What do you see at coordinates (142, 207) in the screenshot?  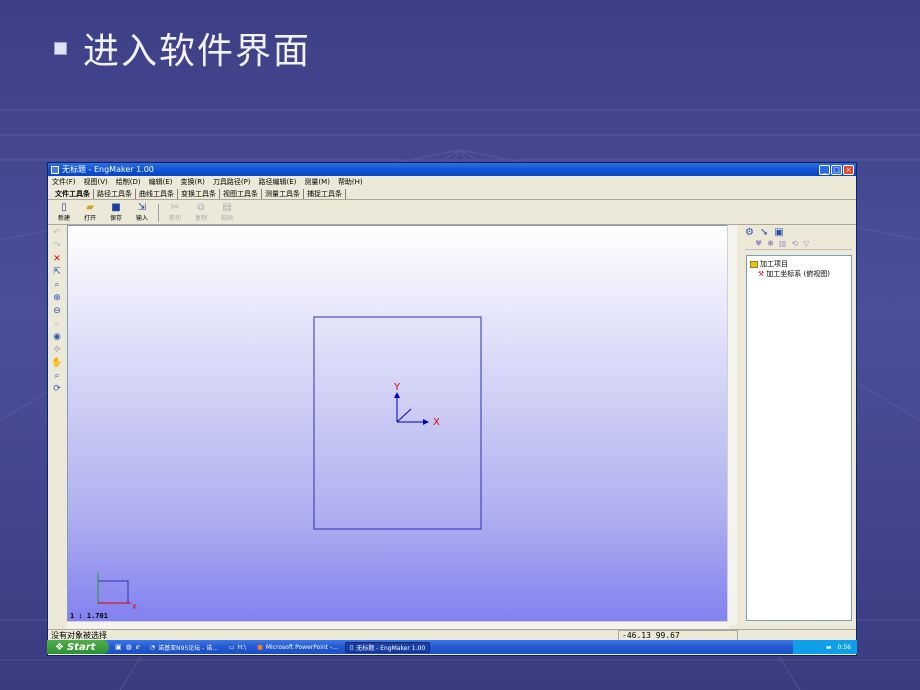 I see `import-icon: ⇲` at bounding box center [142, 207].